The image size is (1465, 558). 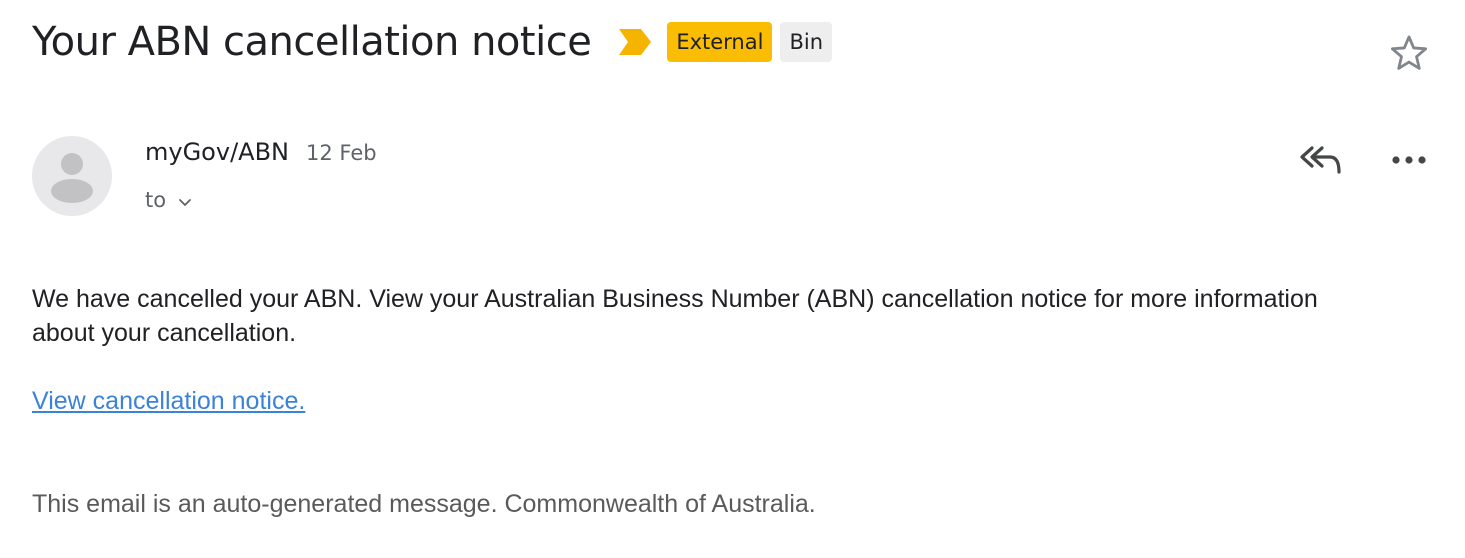 I want to click on sender-name: myGov/ABN, so click(x=217, y=152).